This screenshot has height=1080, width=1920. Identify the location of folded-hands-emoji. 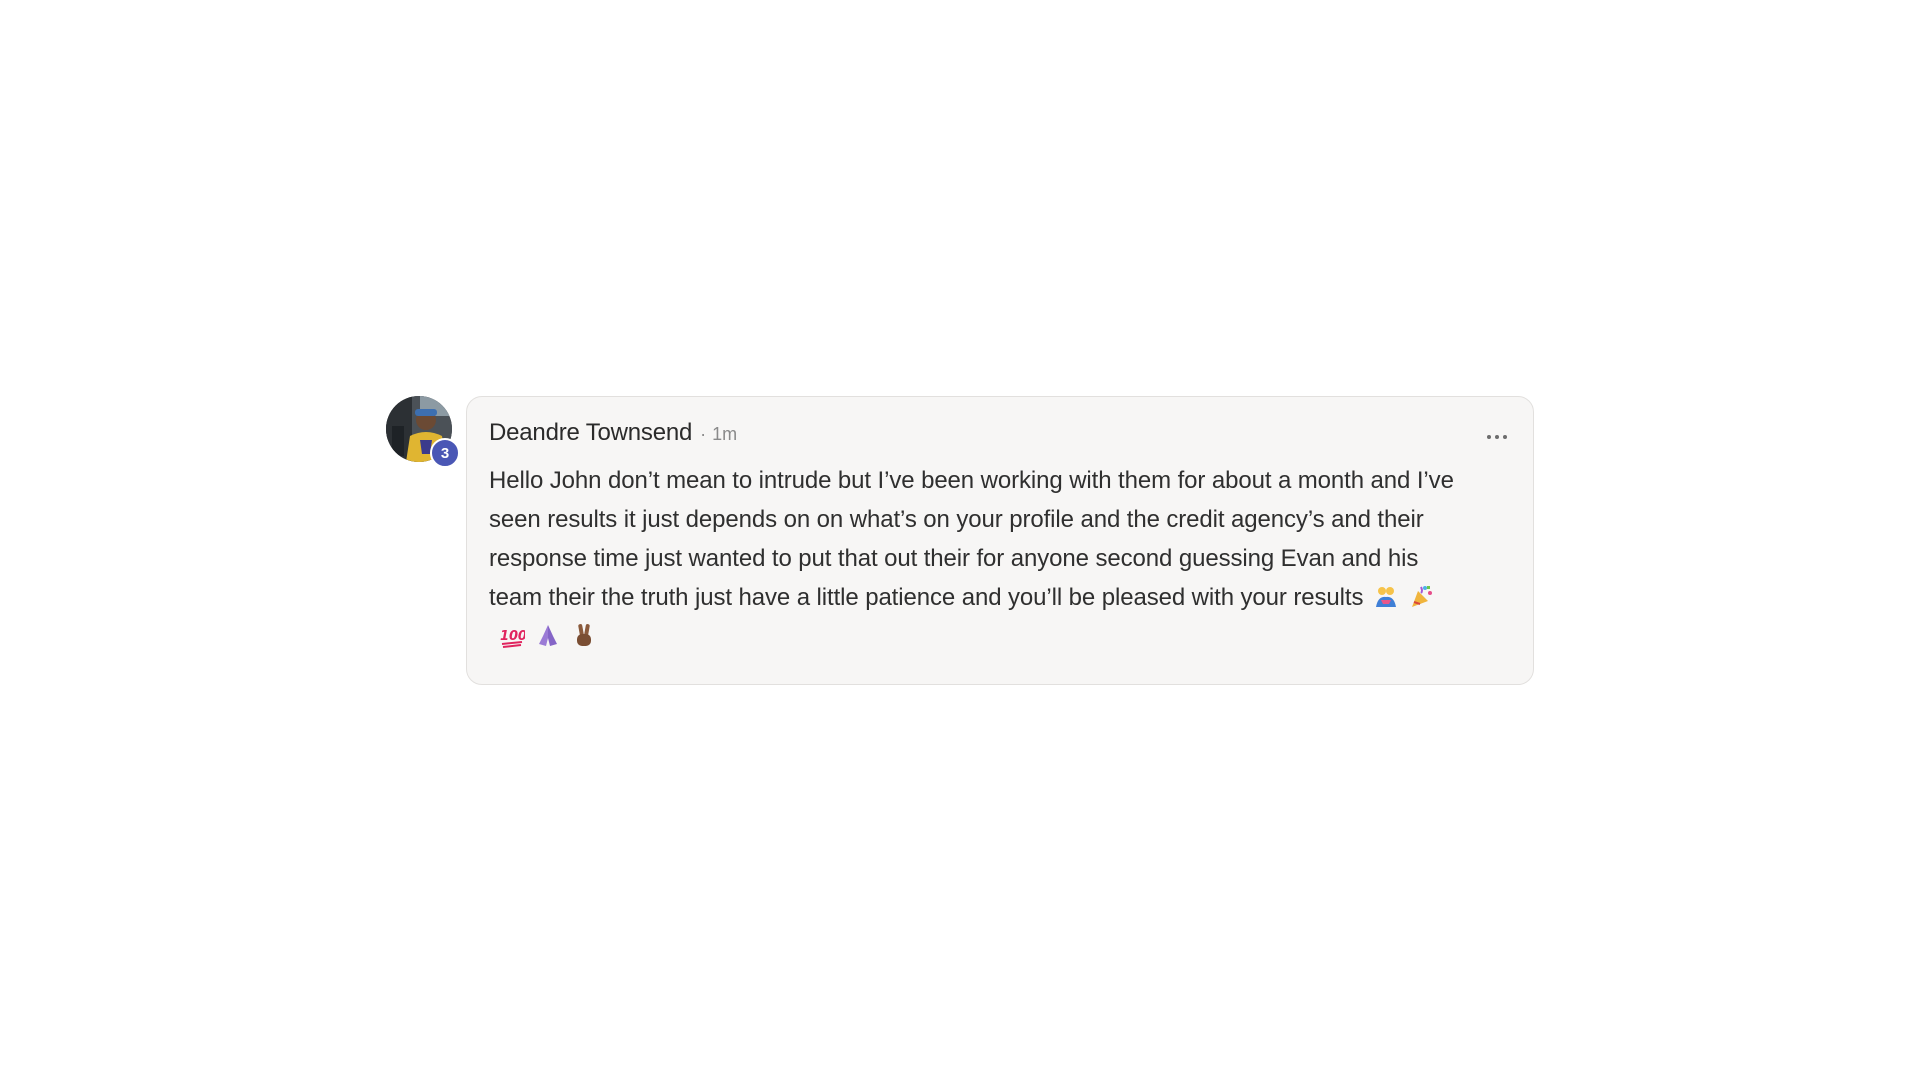
(548, 635).